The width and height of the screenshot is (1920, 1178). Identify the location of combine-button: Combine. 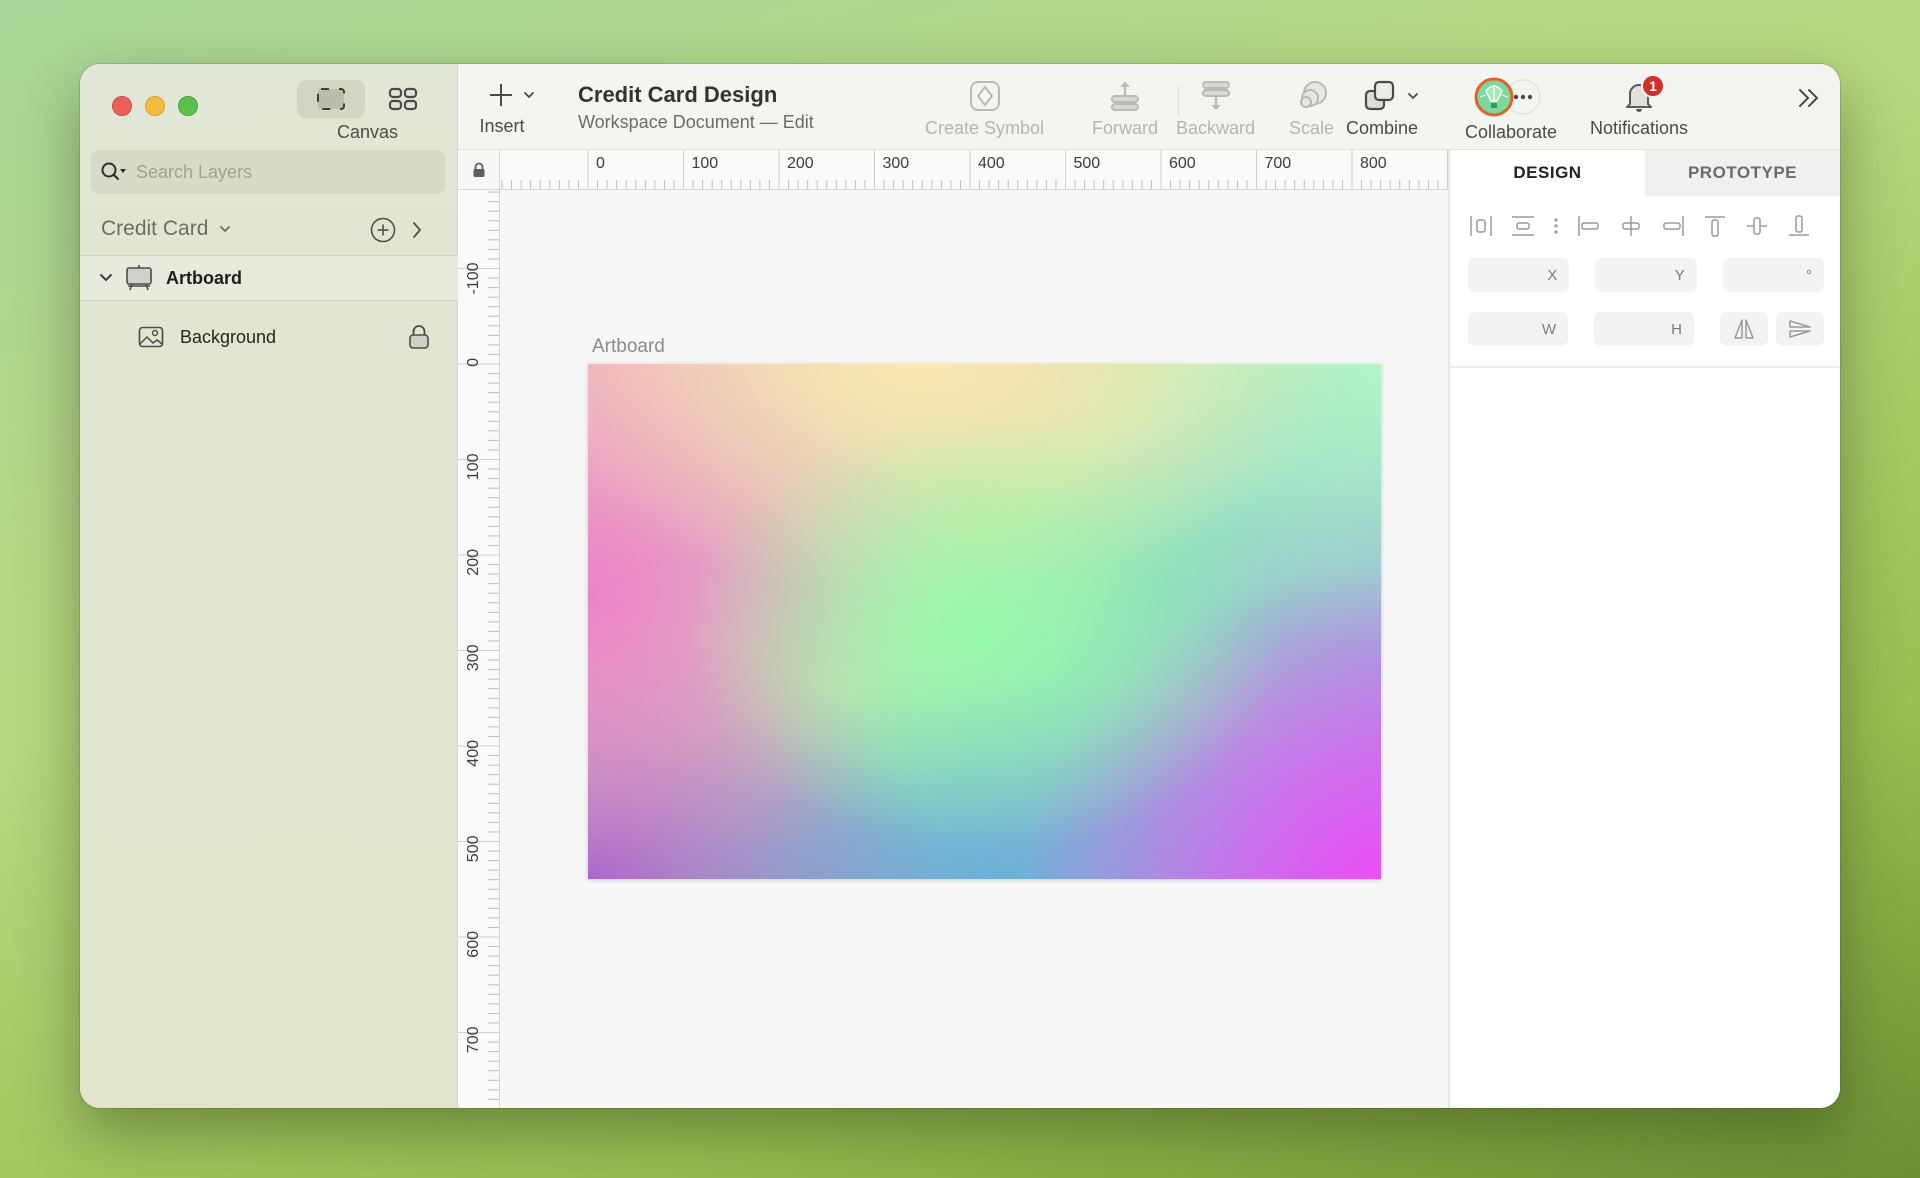
(1383, 109).